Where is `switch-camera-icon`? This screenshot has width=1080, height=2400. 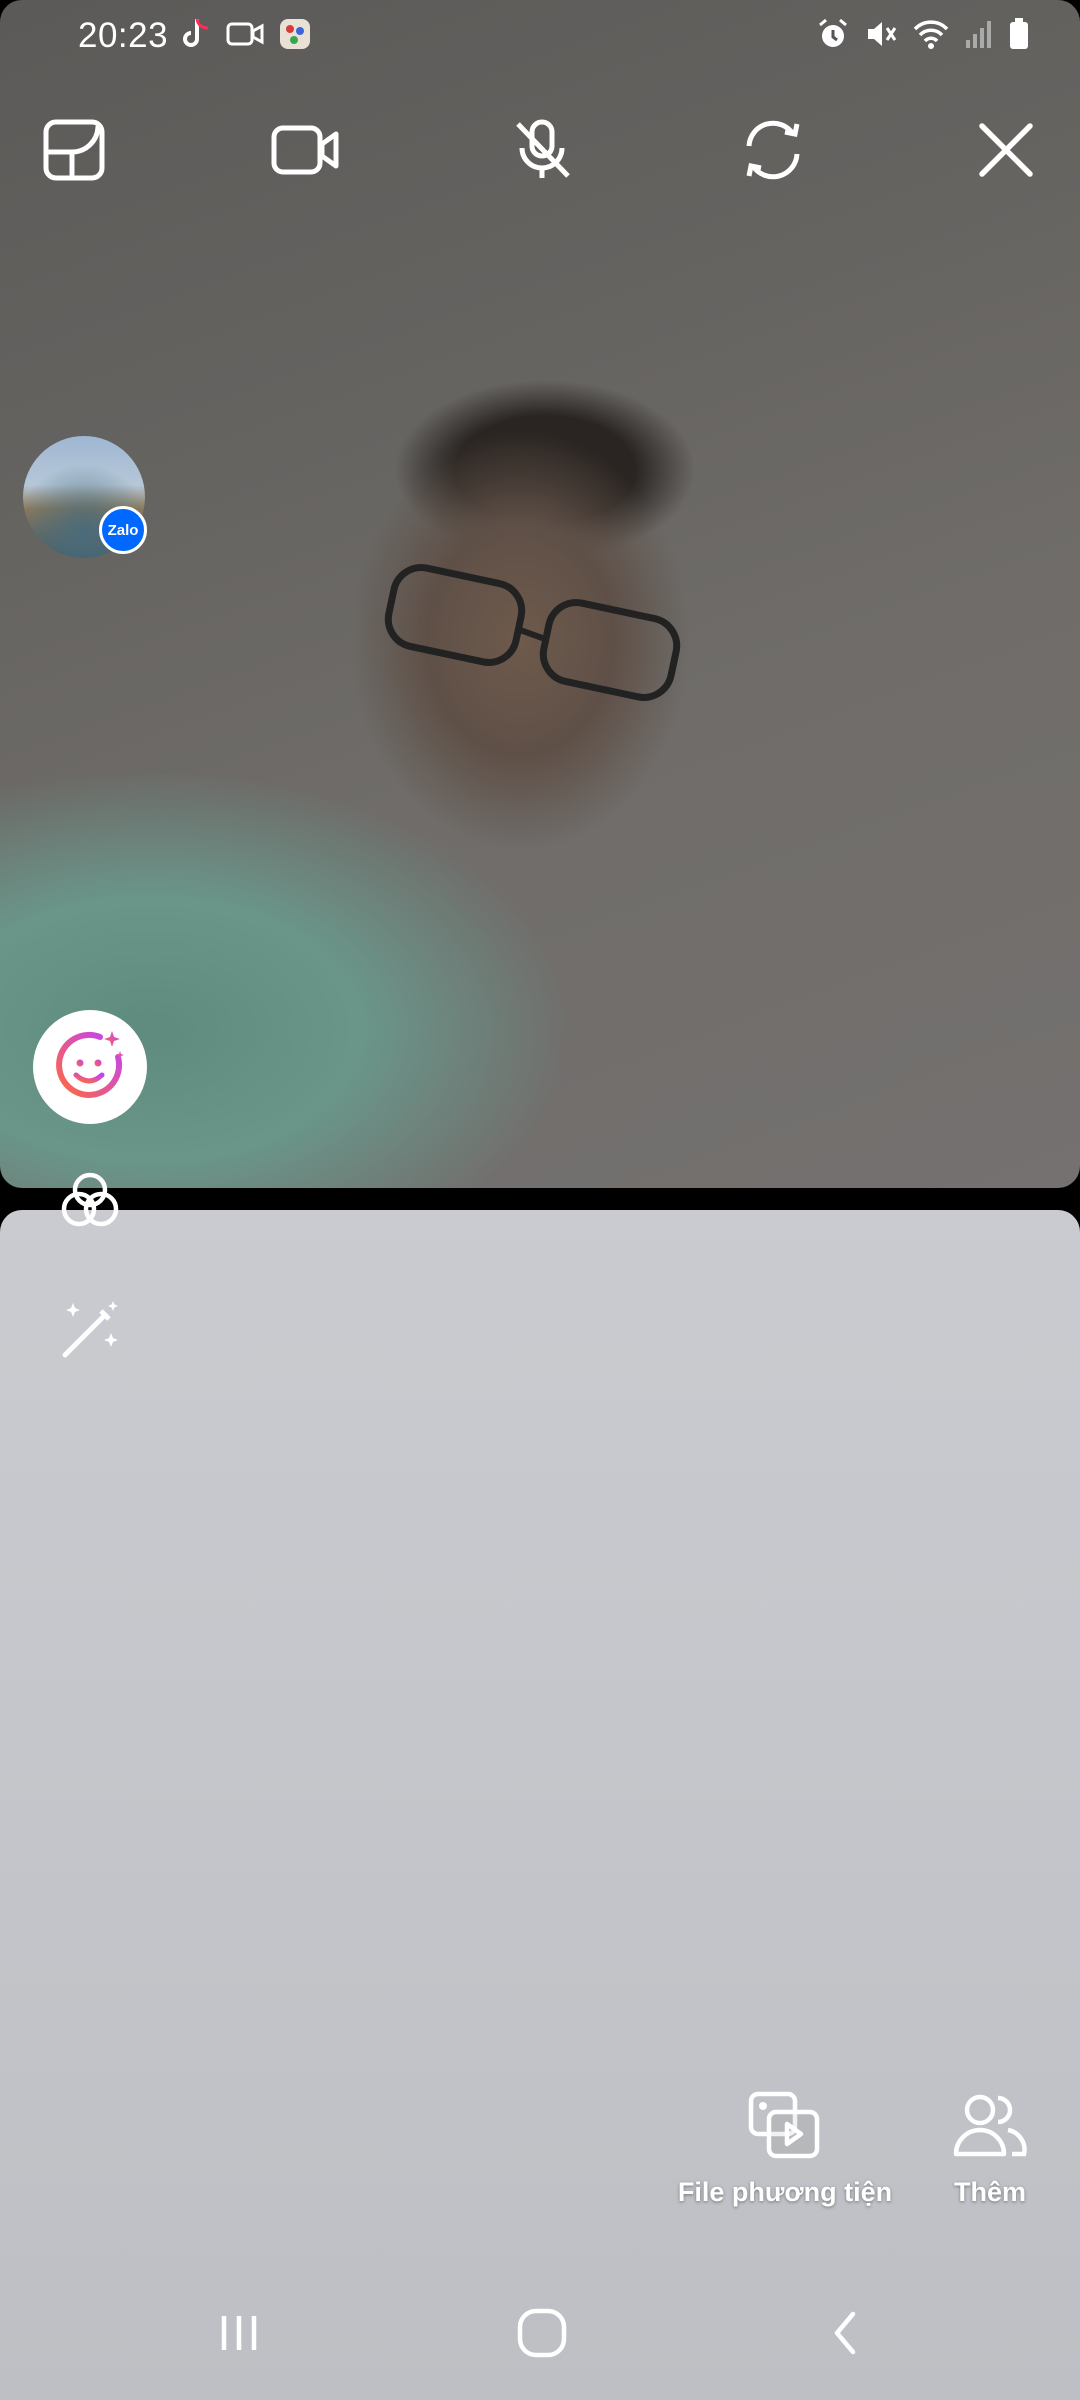
switch-camera-icon is located at coordinates (773, 152).